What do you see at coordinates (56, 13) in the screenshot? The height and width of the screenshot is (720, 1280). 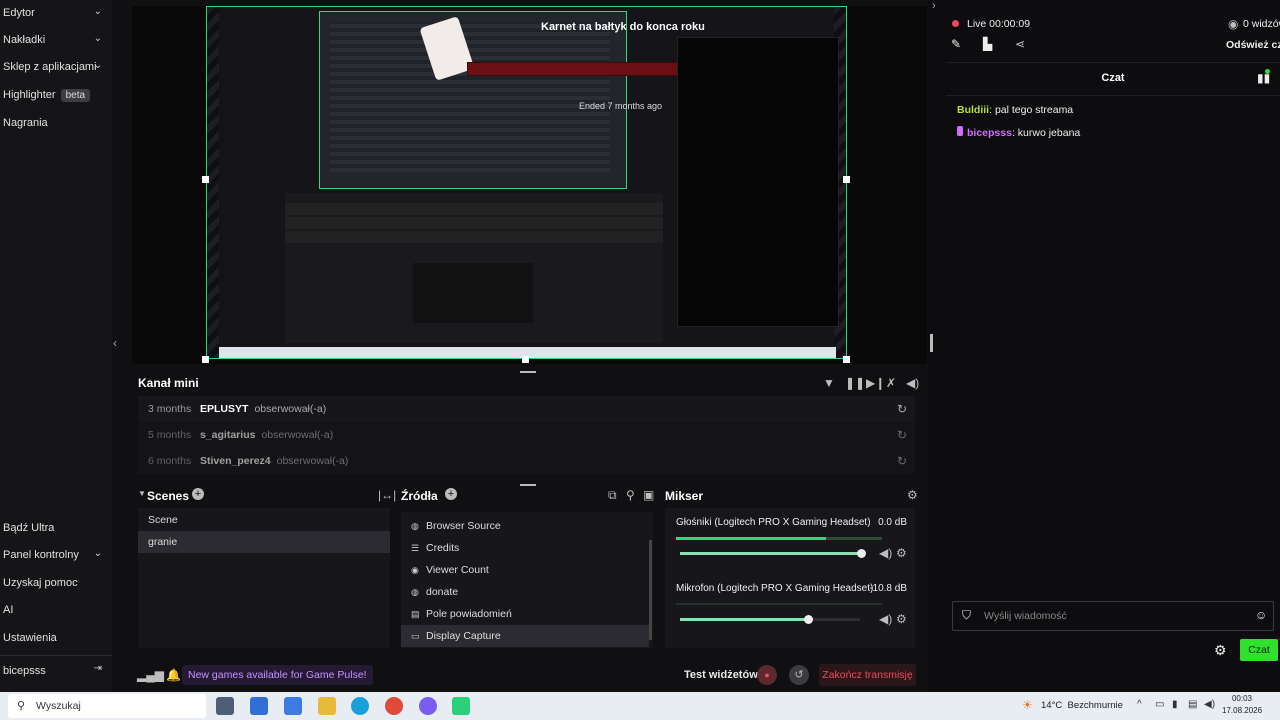 I see `sidebar-item-edytor: Edytor ⌄` at bounding box center [56, 13].